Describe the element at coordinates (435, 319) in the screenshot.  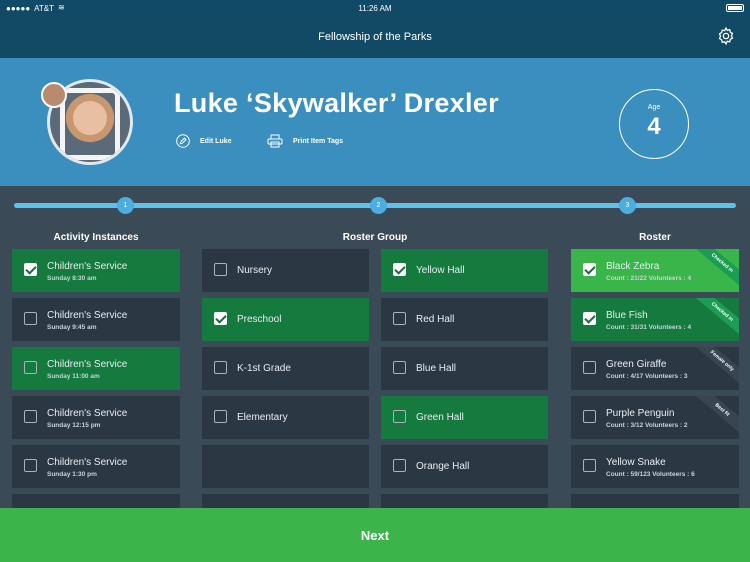
I see `roster-subgroup-title: Red Hall` at that location.